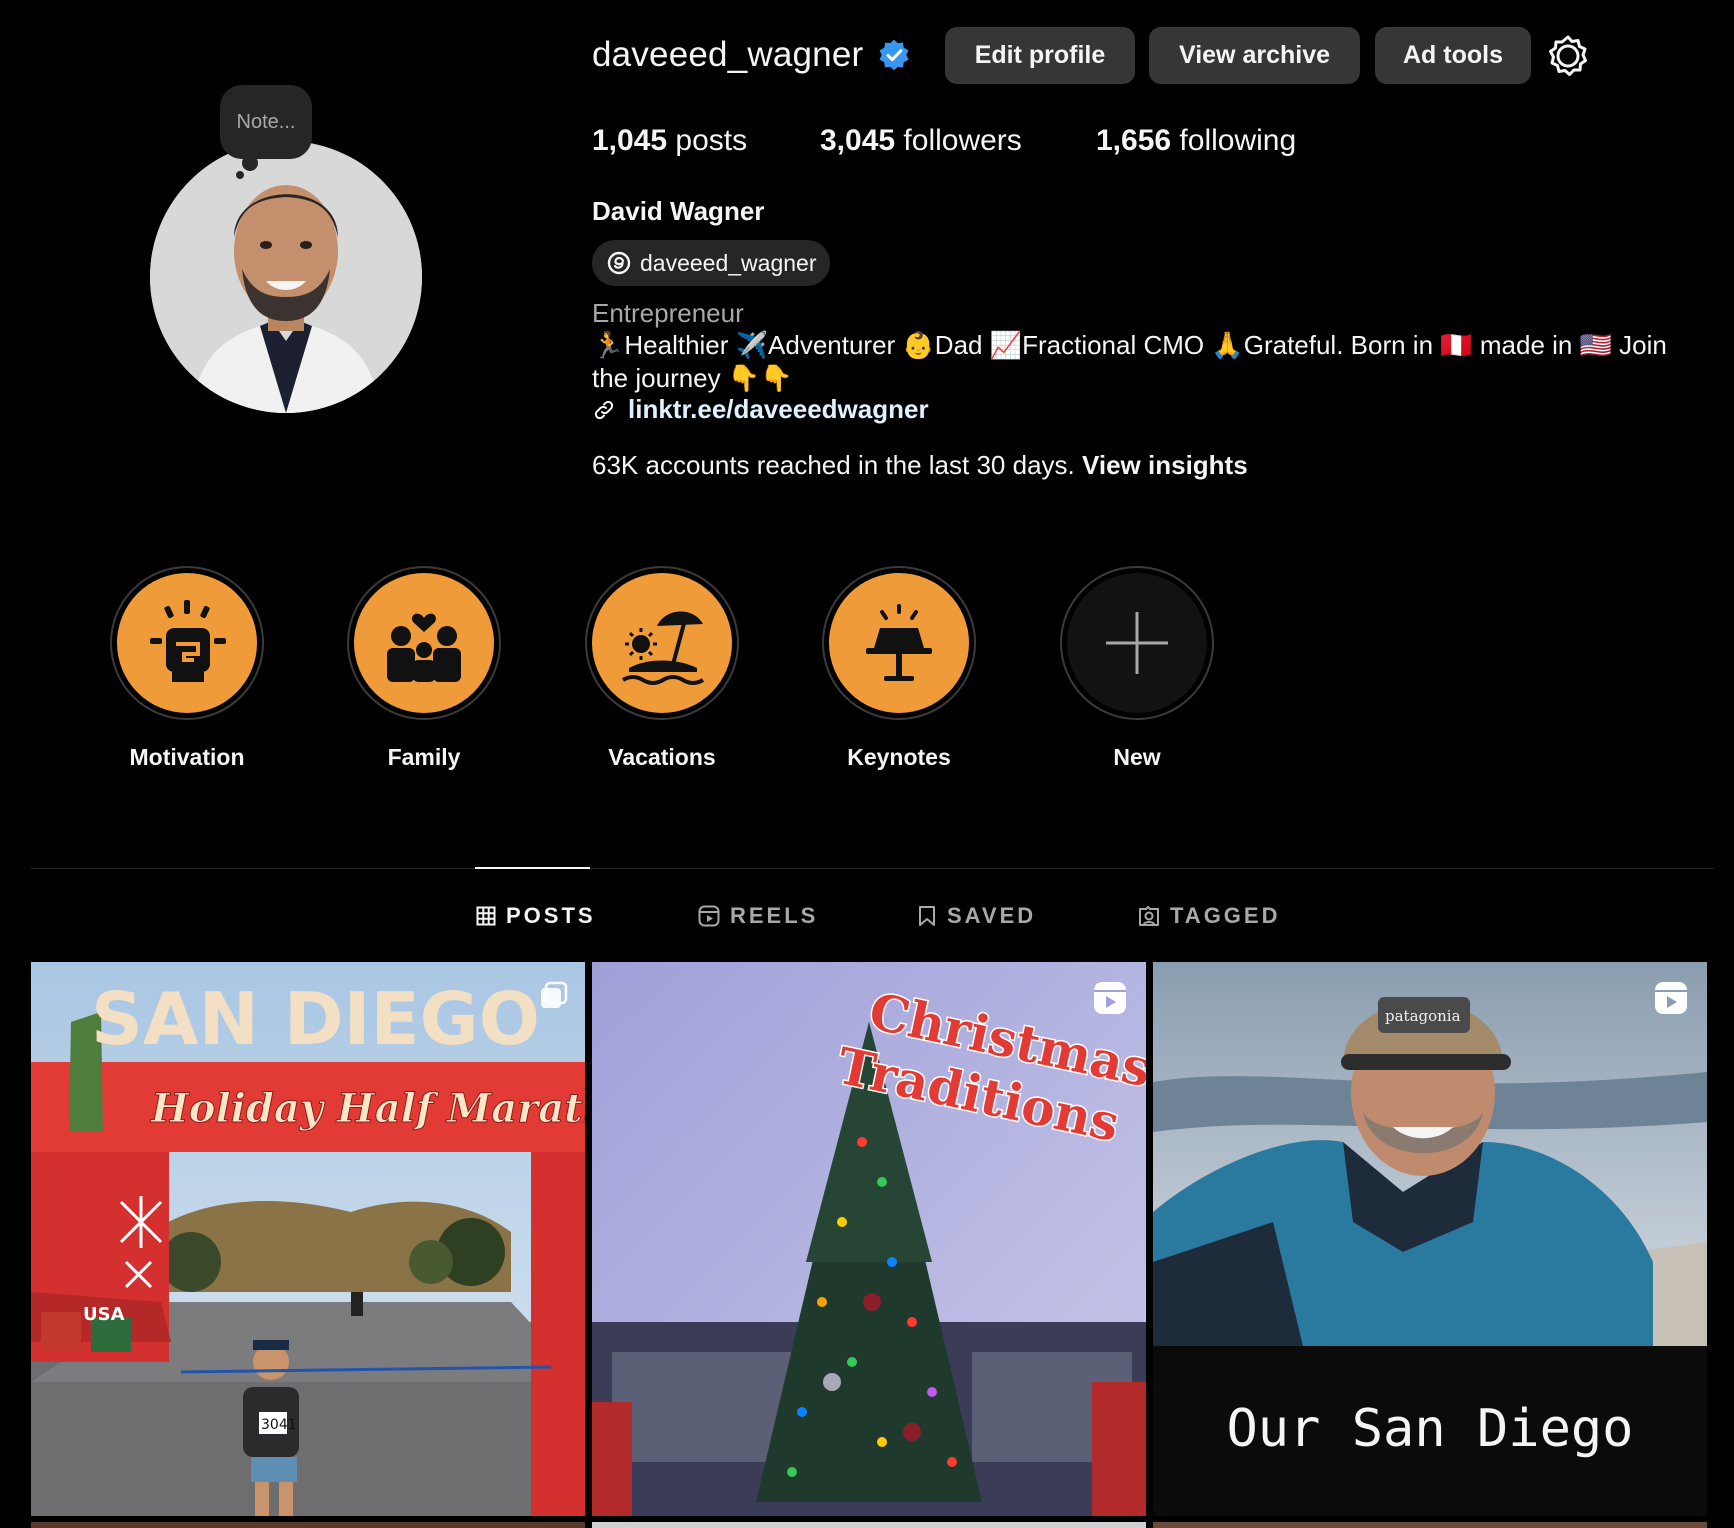 The image size is (1734, 1528). Describe the element at coordinates (858, 140) in the screenshot. I see `followers-count: 3,045` at that location.